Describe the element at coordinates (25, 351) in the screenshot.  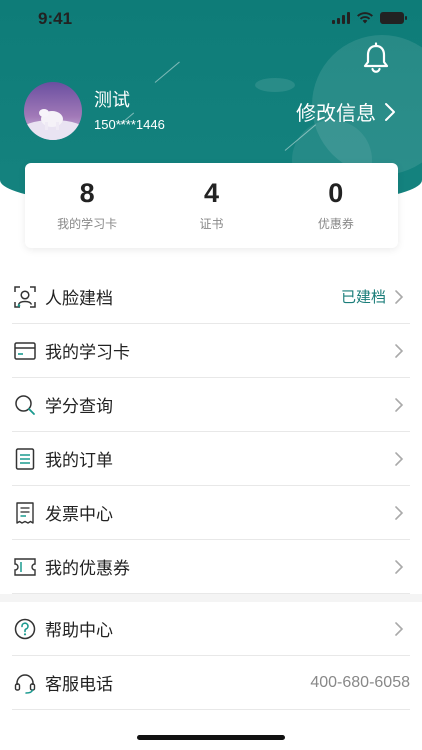
I see `card-icon` at that location.